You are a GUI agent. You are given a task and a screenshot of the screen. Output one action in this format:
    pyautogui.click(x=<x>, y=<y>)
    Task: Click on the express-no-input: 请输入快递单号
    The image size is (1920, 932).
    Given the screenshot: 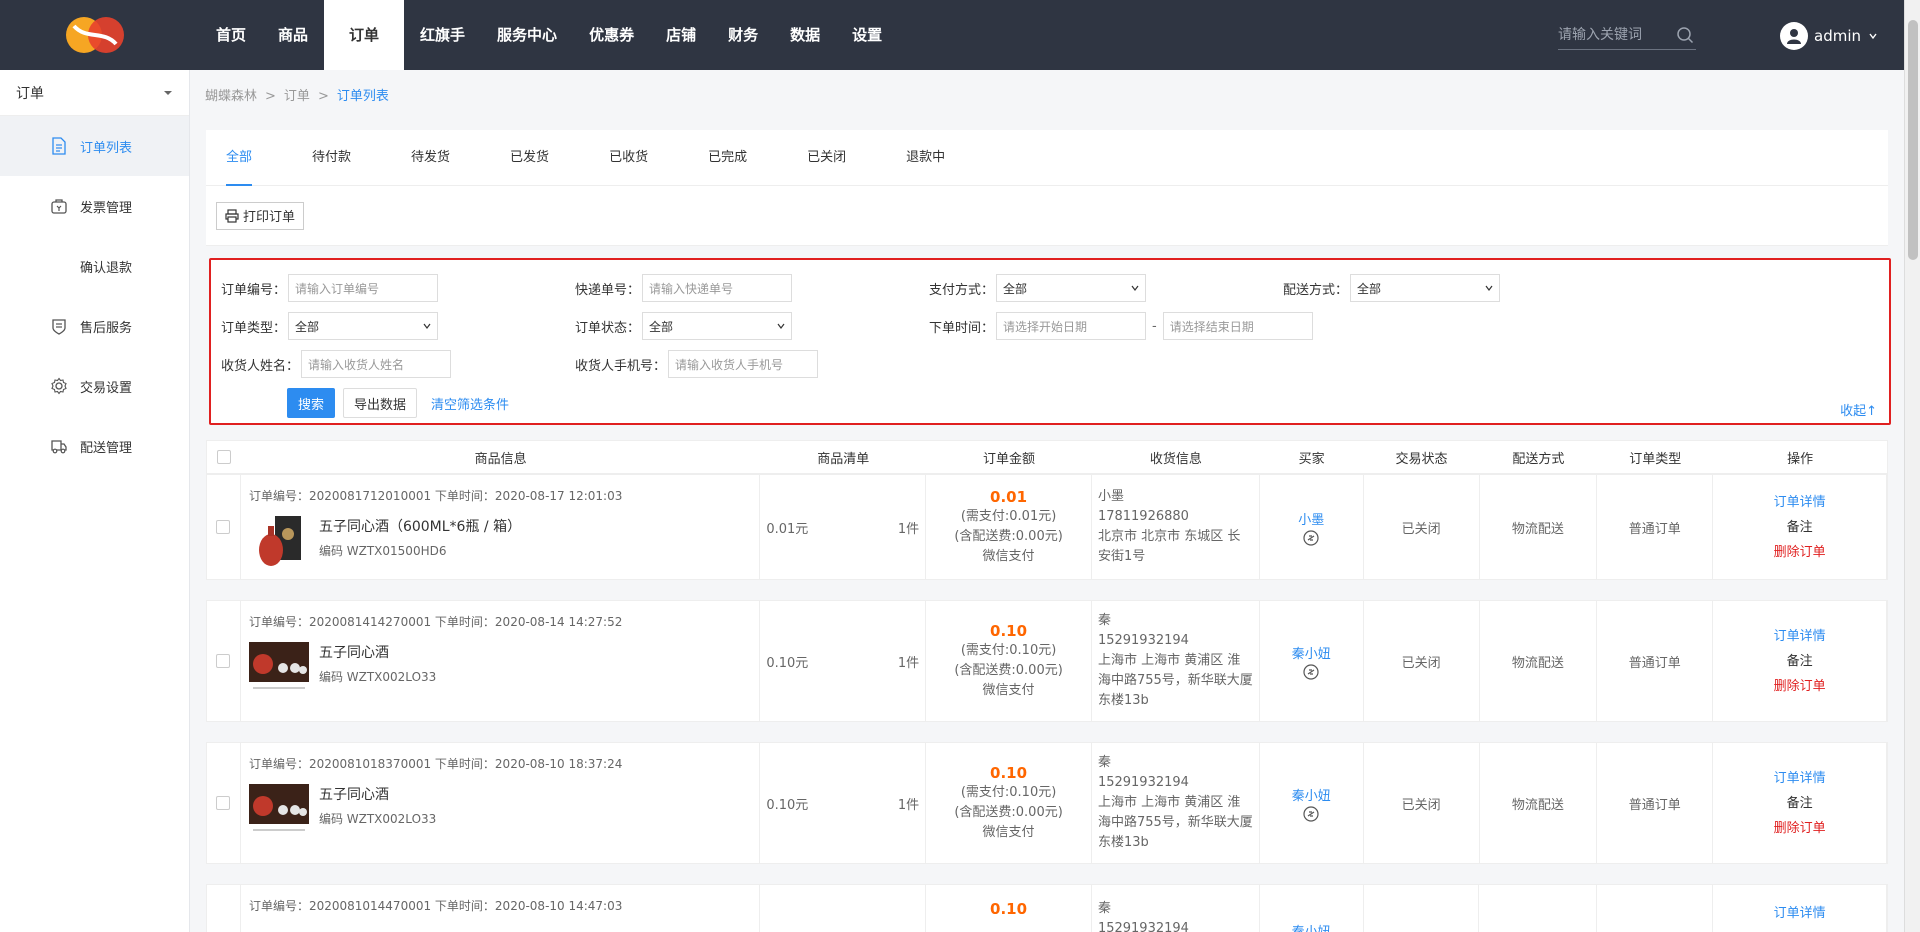 What is the action you would take?
    pyautogui.click(x=717, y=288)
    